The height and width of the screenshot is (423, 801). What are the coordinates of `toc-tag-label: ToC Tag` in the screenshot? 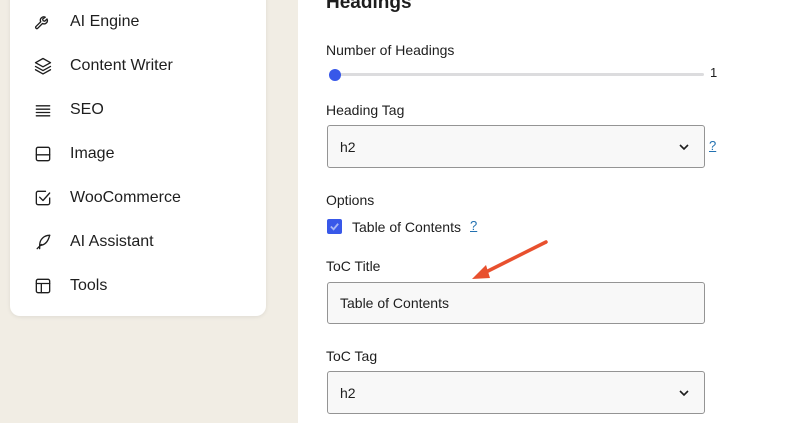 It's located at (352, 356).